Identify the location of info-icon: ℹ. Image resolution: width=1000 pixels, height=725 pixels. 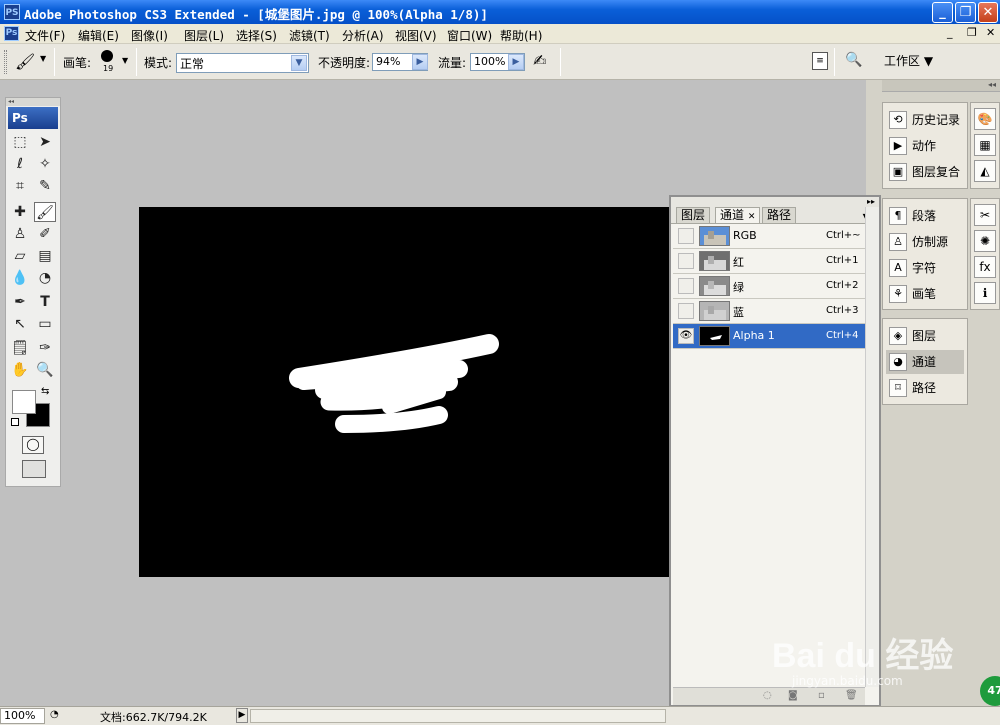
(985, 293).